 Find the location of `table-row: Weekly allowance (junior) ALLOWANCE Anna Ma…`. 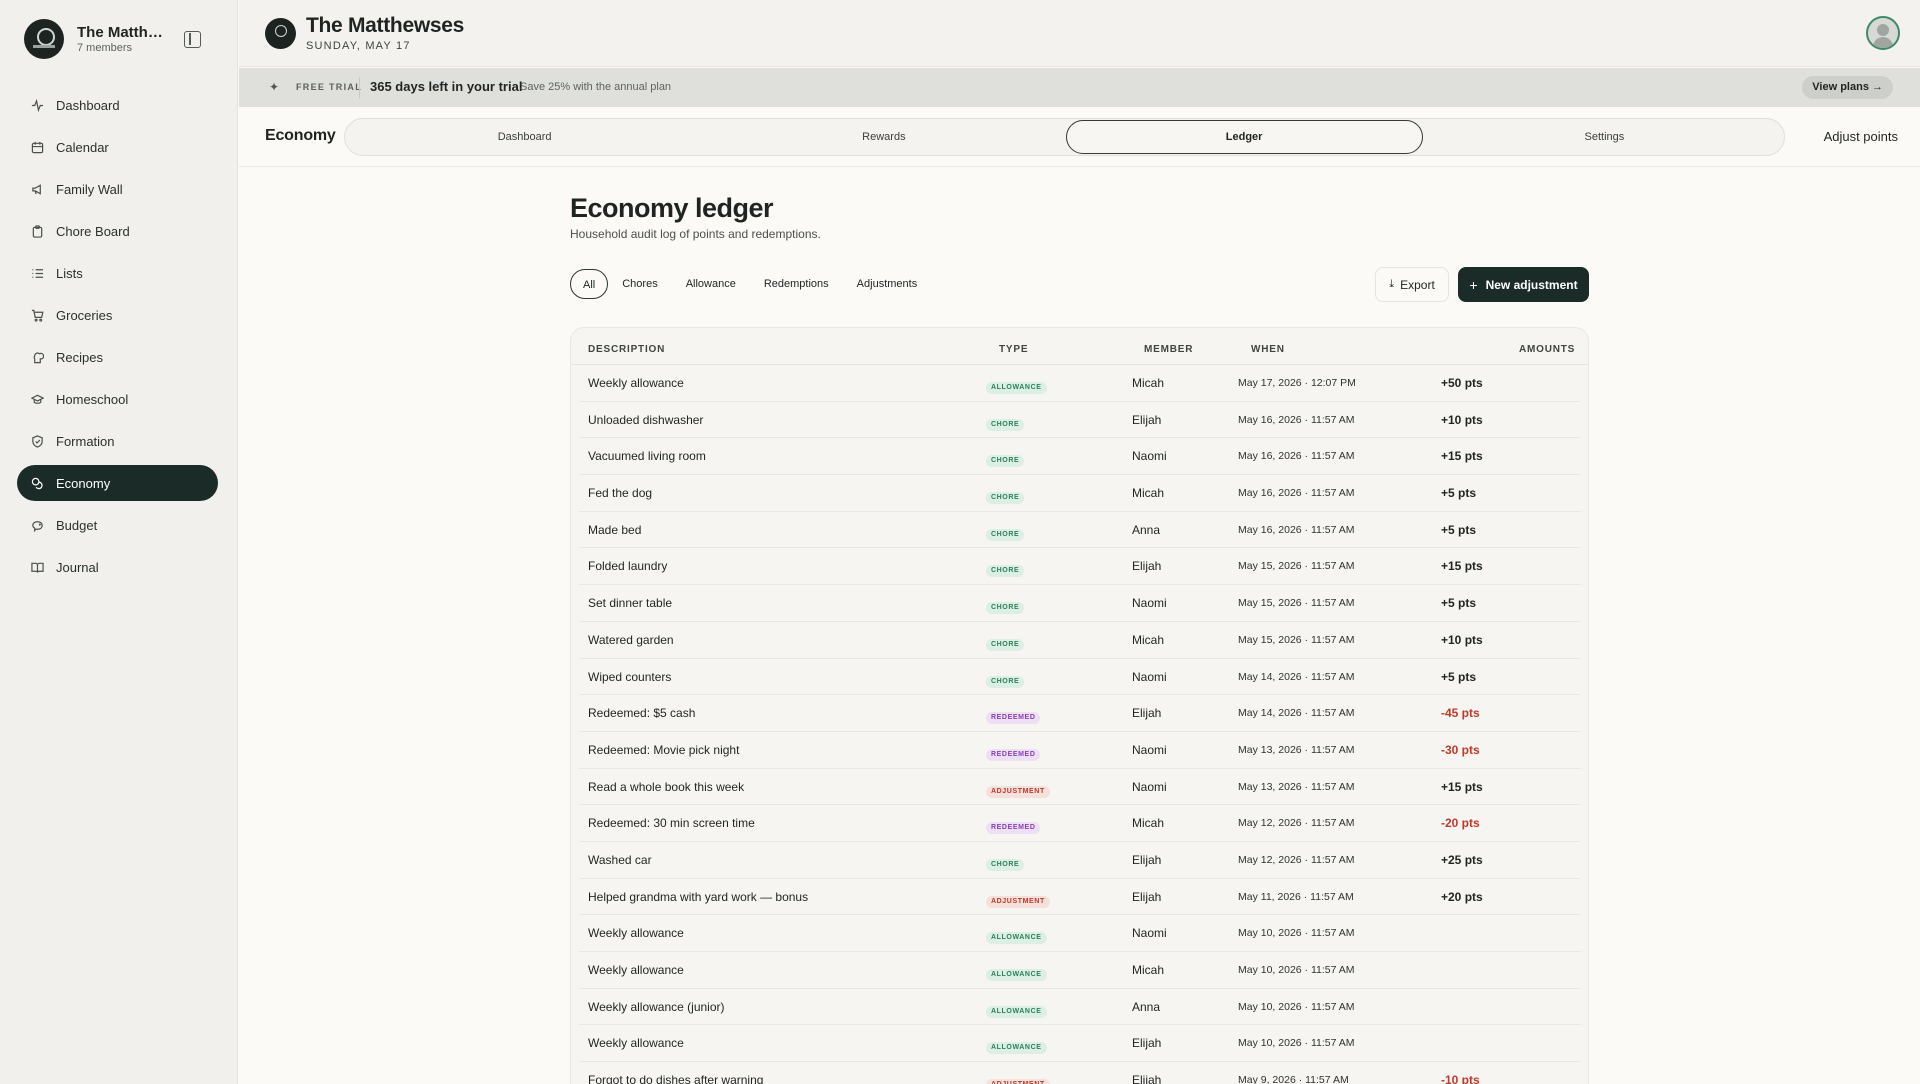

table-row: Weekly allowance (junior) ALLOWANCE Anna Ma… is located at coordinates (1079, 1007).